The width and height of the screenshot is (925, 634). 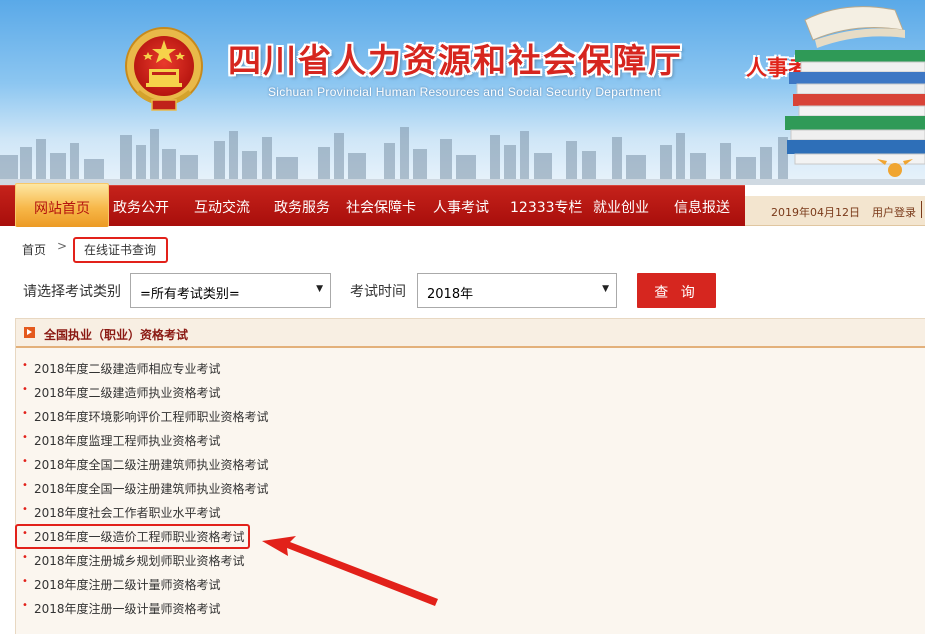 I want to click on list-item: • 2018年度全国二级注册建筑师执业资格考试, so click(x=466, y=465).